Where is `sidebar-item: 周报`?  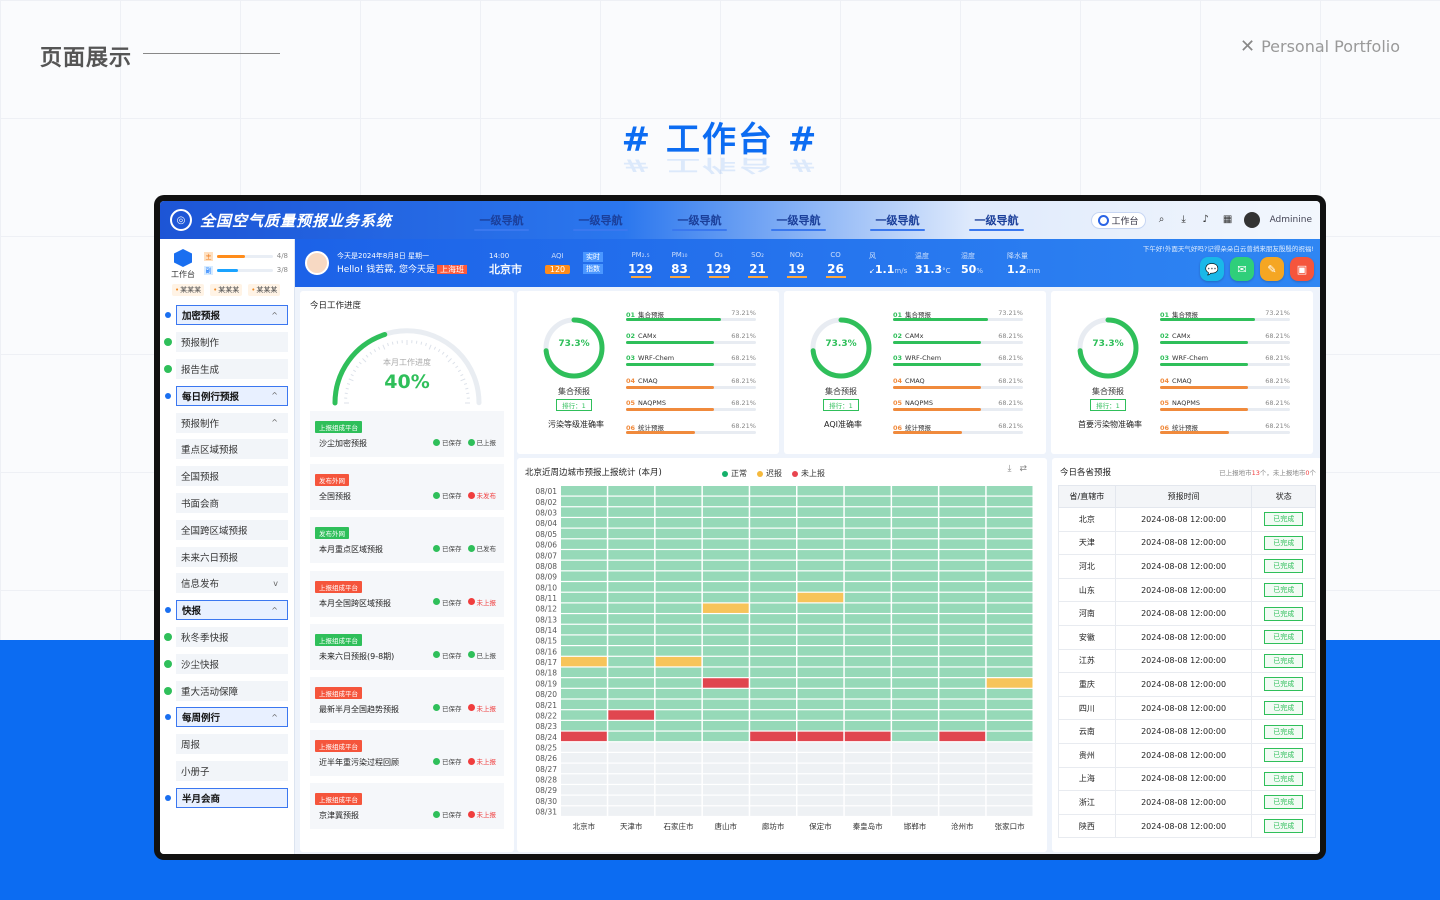
sidebar-item: 周报 is located at coordinates (226, 744).